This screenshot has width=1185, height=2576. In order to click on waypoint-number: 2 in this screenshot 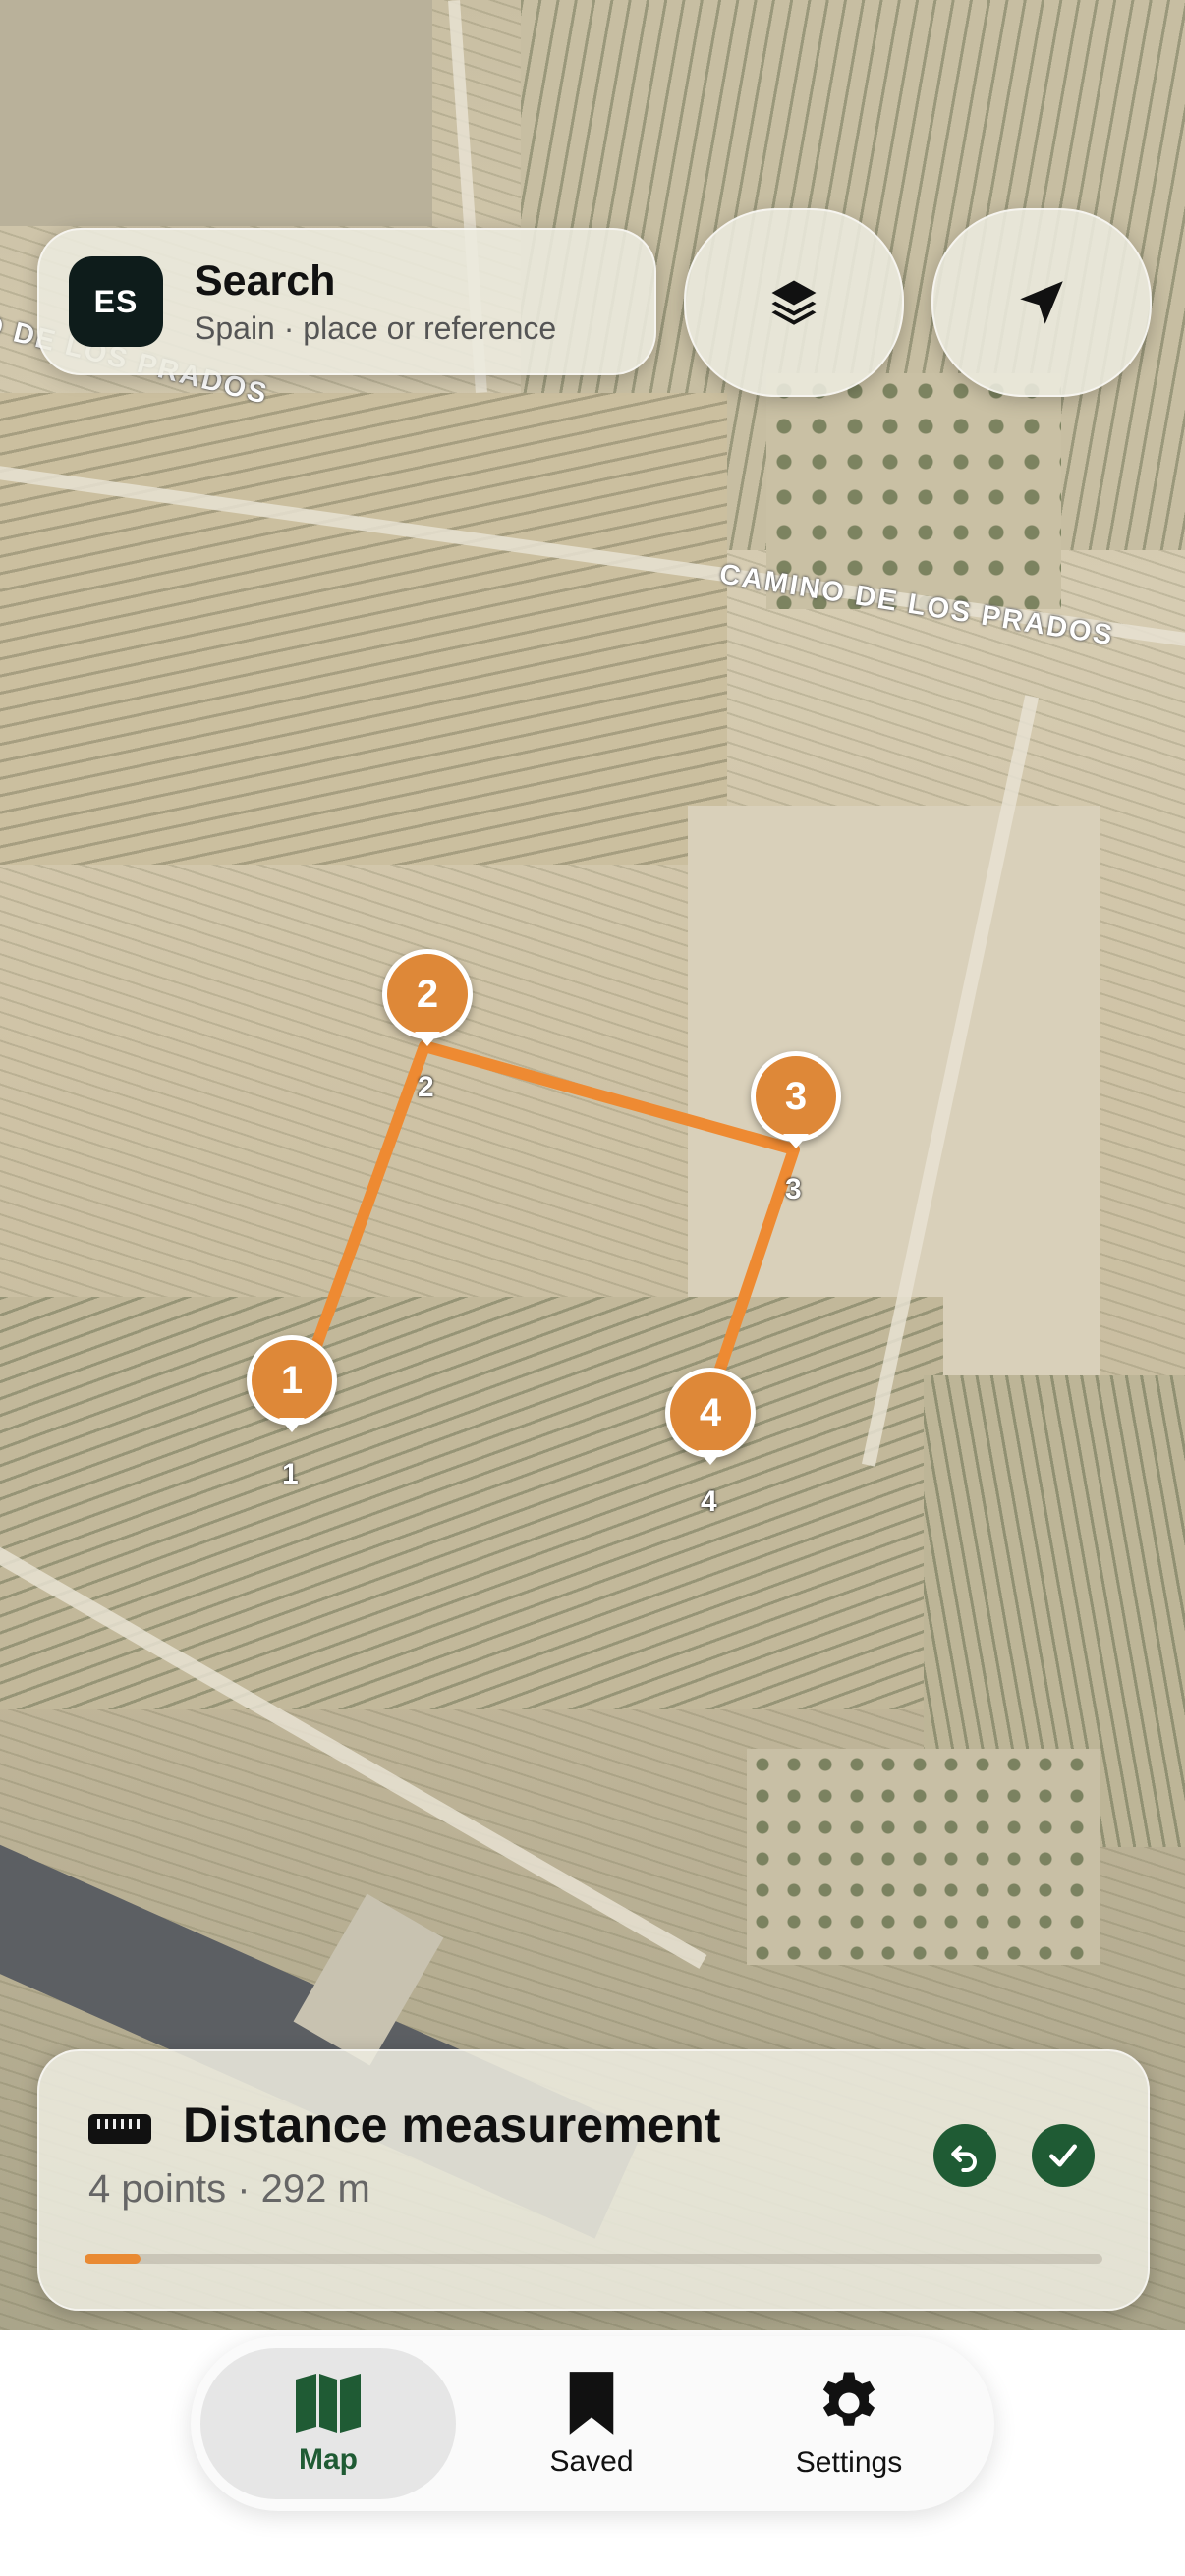, I will do `click(428, 994)`.